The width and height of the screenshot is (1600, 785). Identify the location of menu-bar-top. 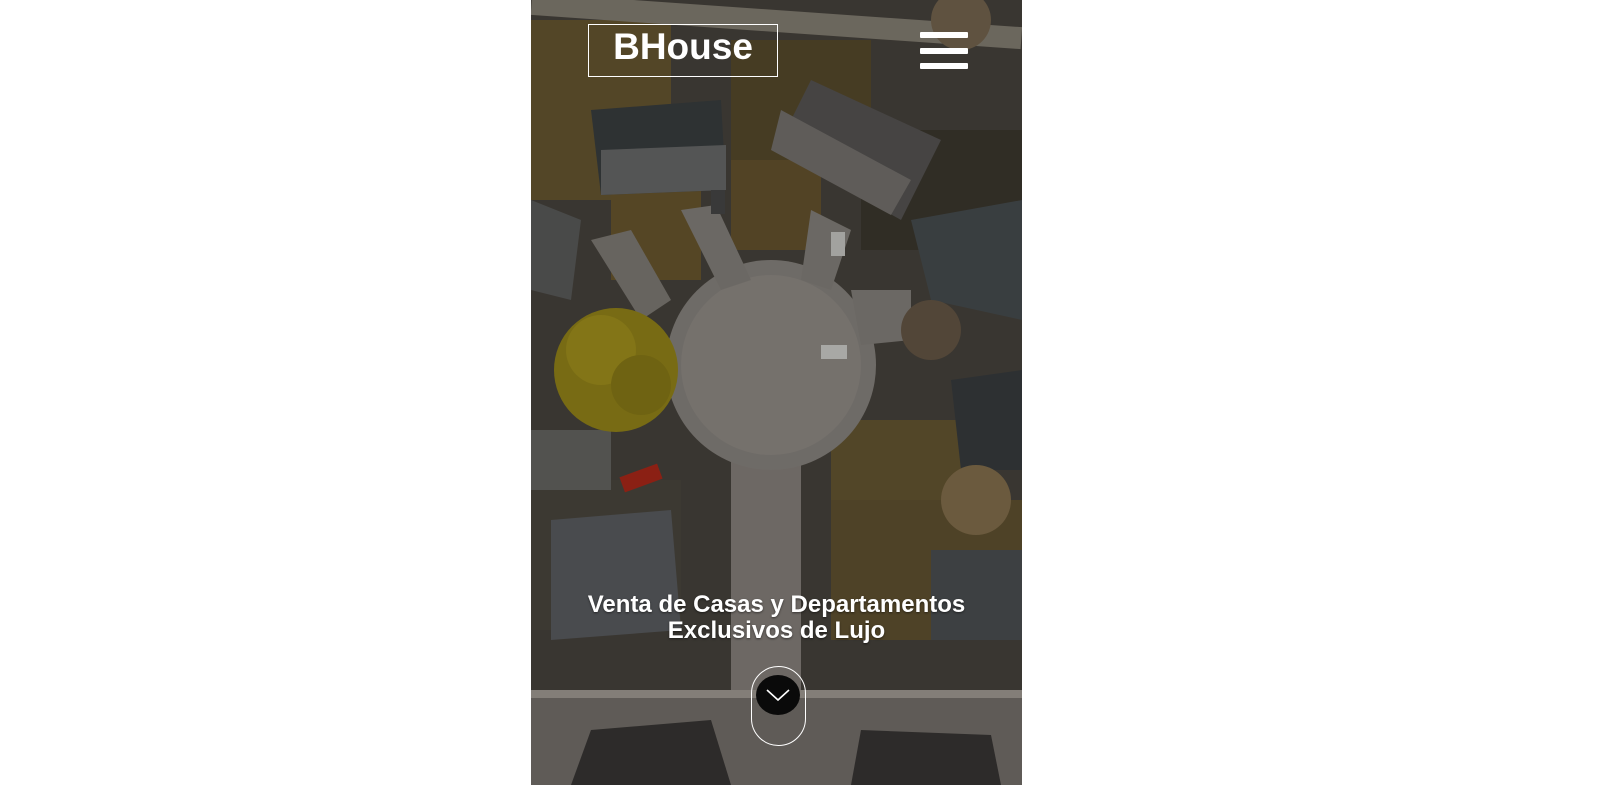
(944, 35).